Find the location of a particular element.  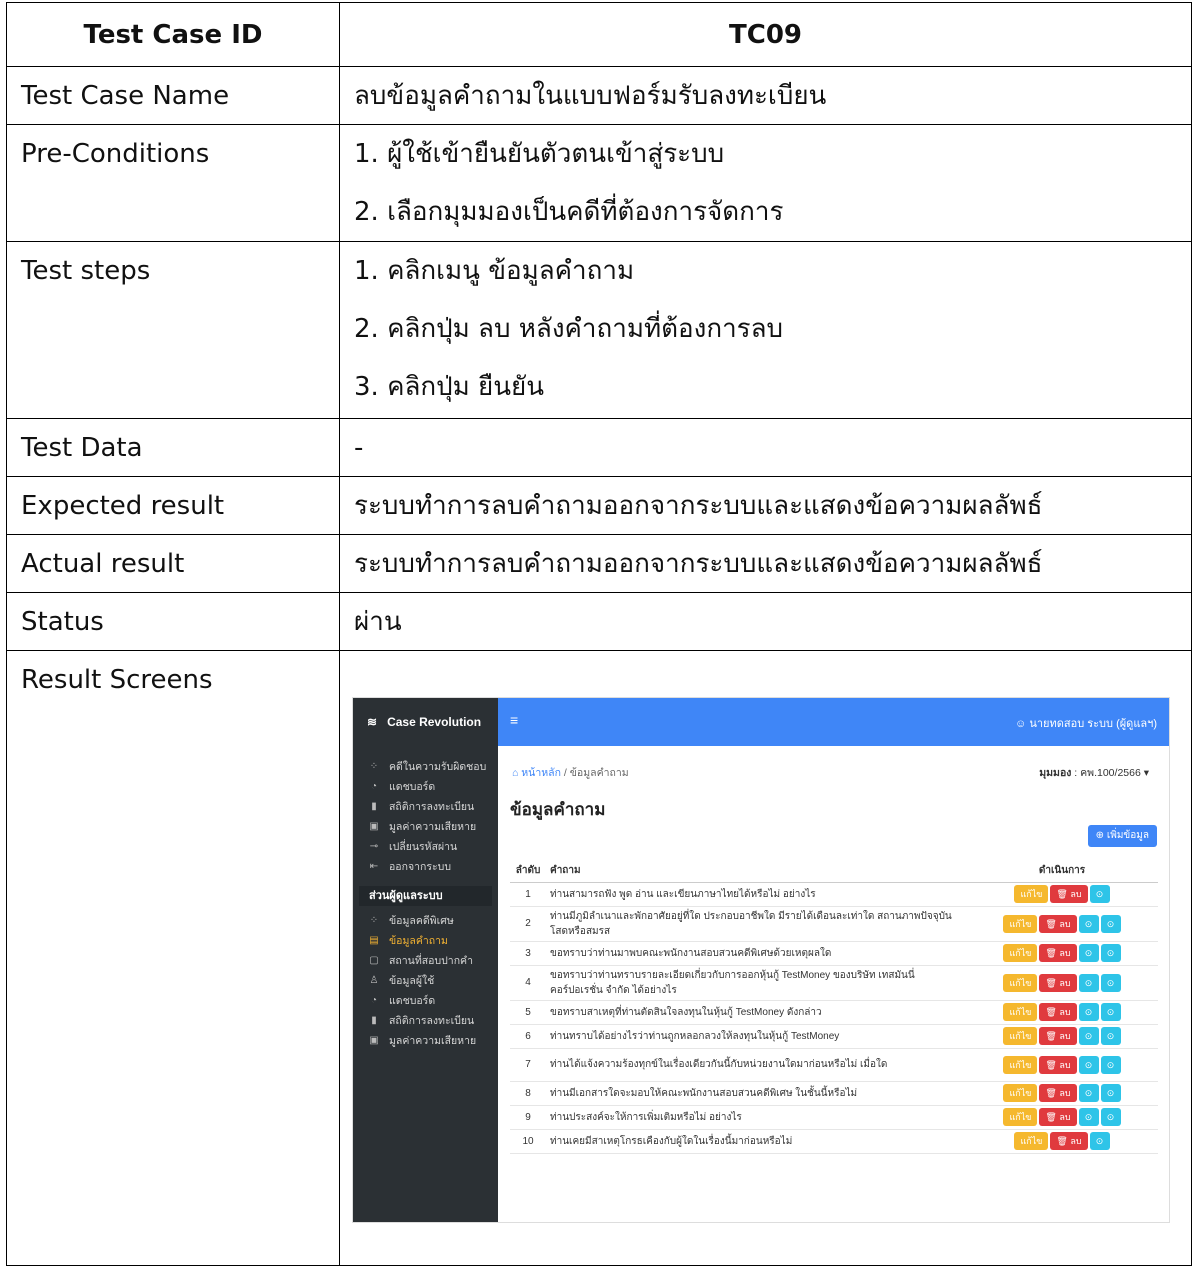

sidebar-item: ▤ ข้อมูลคำถาม is located at coordinates (425, 940).